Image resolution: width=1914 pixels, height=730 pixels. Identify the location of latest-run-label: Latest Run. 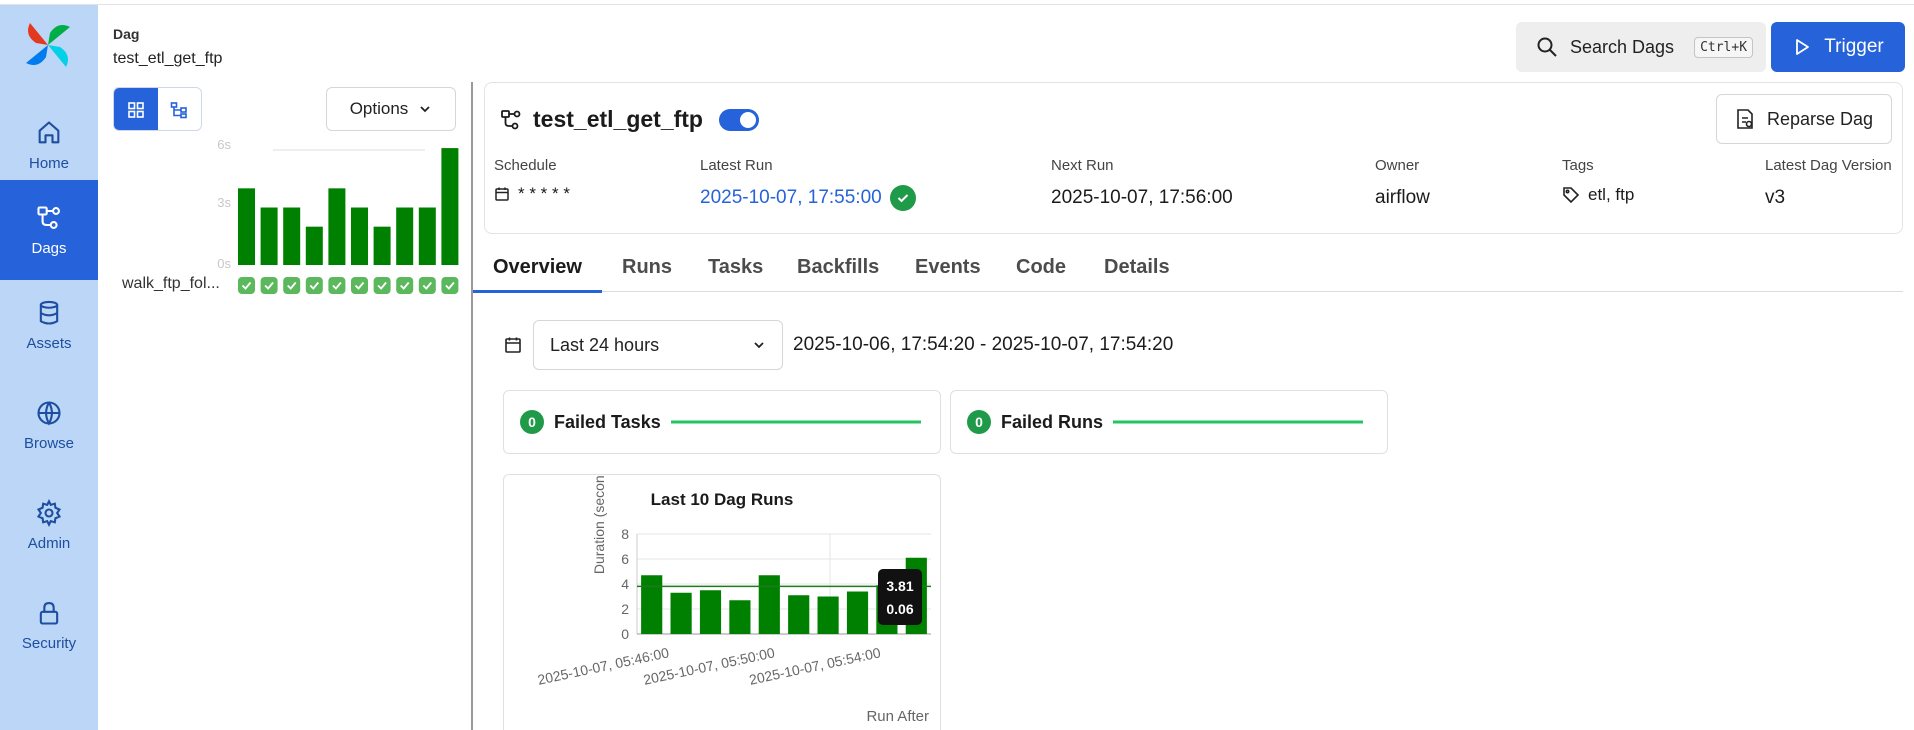
(736, 165).